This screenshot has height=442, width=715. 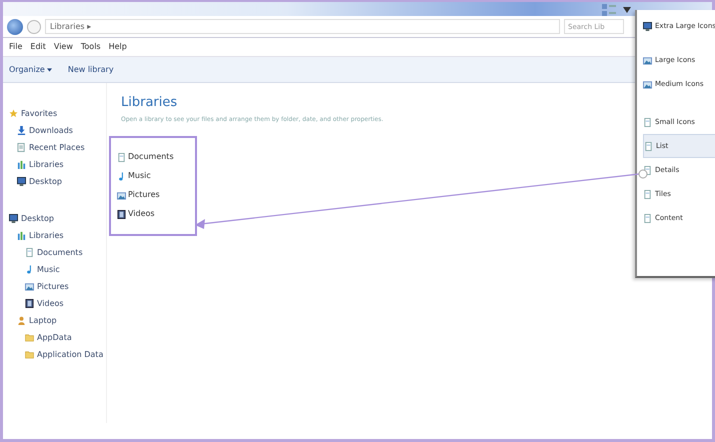 I want to click on view-icon, so click(x=609, y=10).